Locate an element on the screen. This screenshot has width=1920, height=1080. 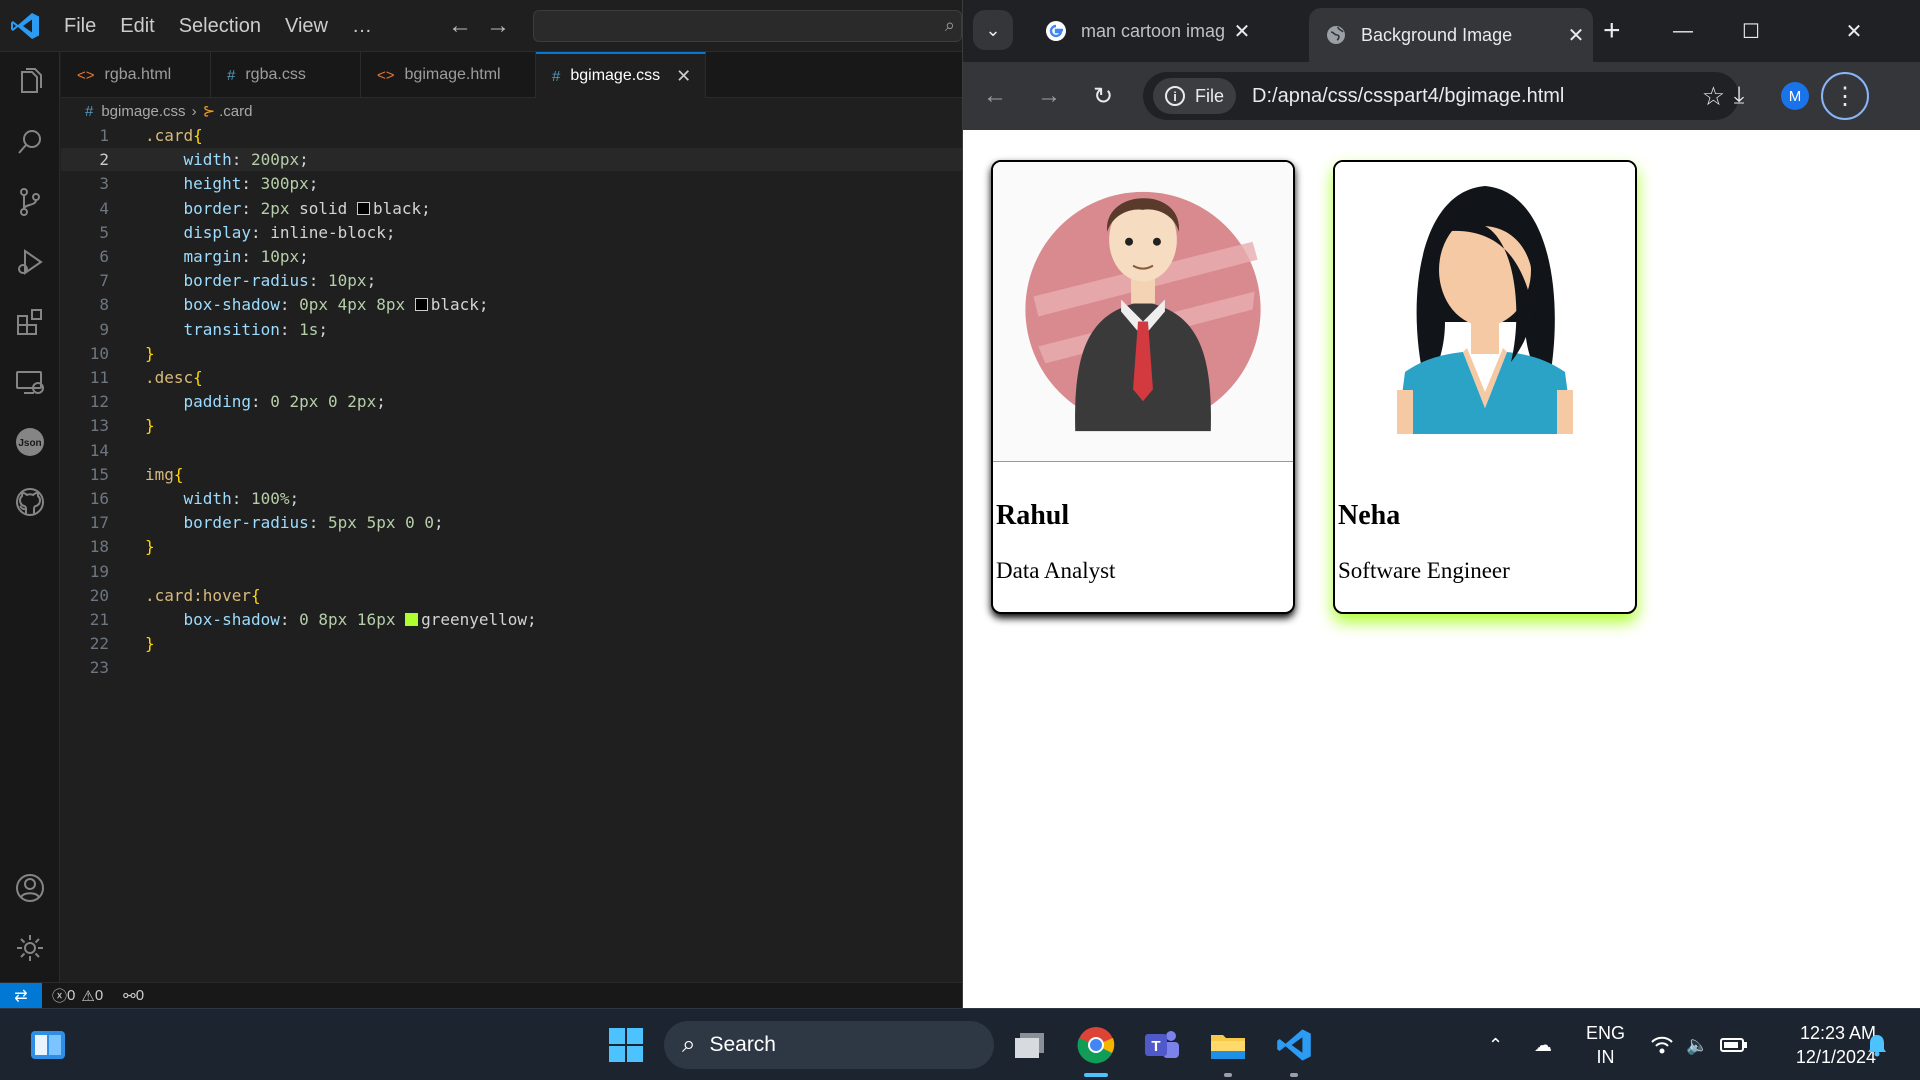
tab-rgba-html: <> rgba.html is located at coordinates (136, 75).